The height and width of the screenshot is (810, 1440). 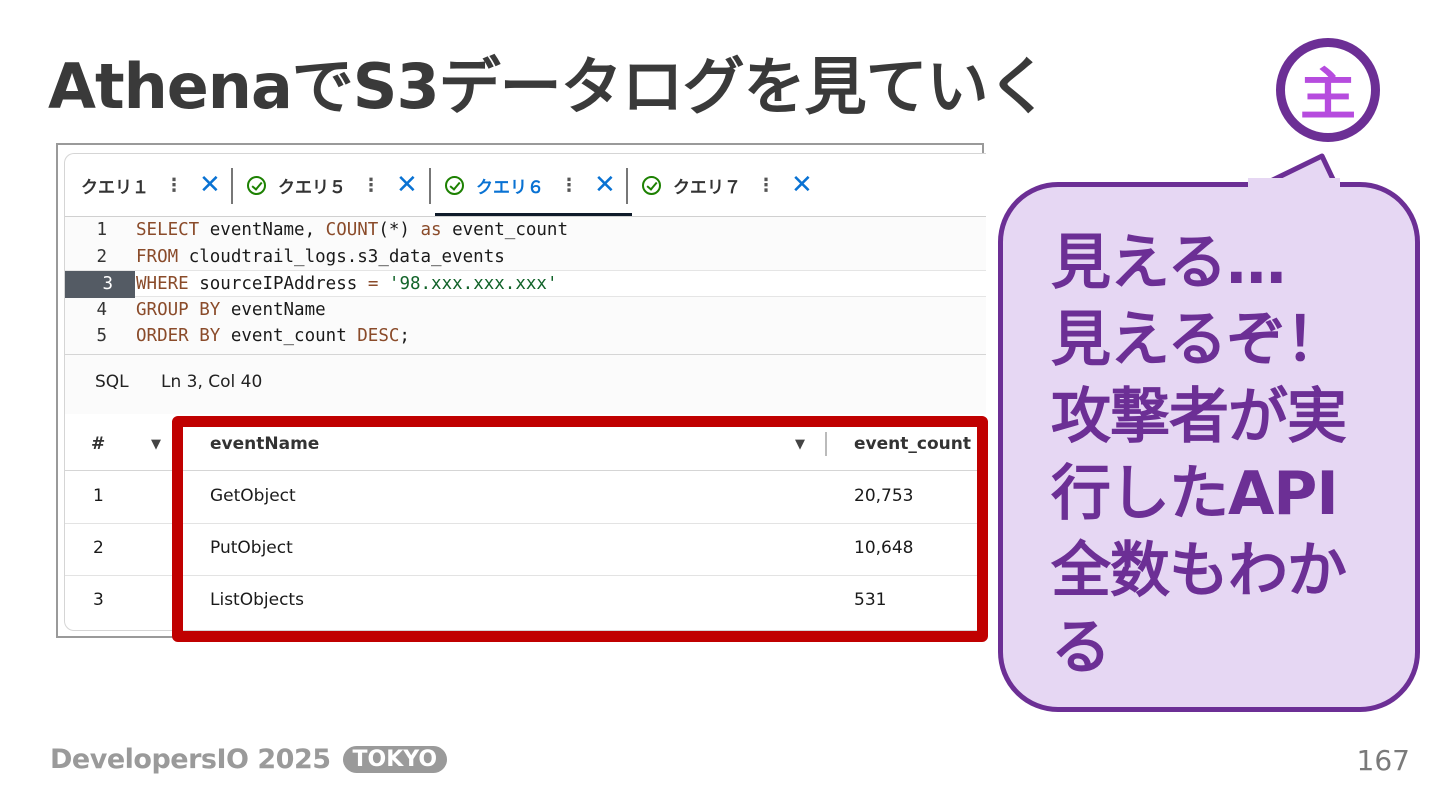 I want to click on code-token: SELECT, so click(x=168, y=230).